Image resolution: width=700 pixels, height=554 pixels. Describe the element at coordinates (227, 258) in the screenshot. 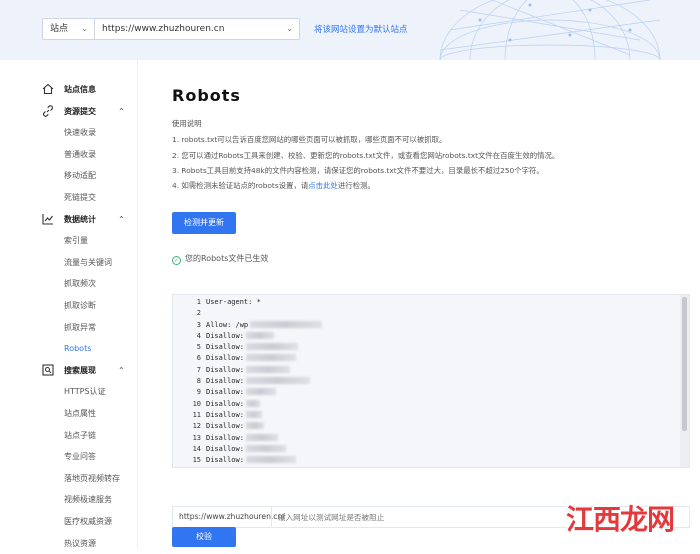

I see `status-text: 您的Robots文件已生效` at that location.